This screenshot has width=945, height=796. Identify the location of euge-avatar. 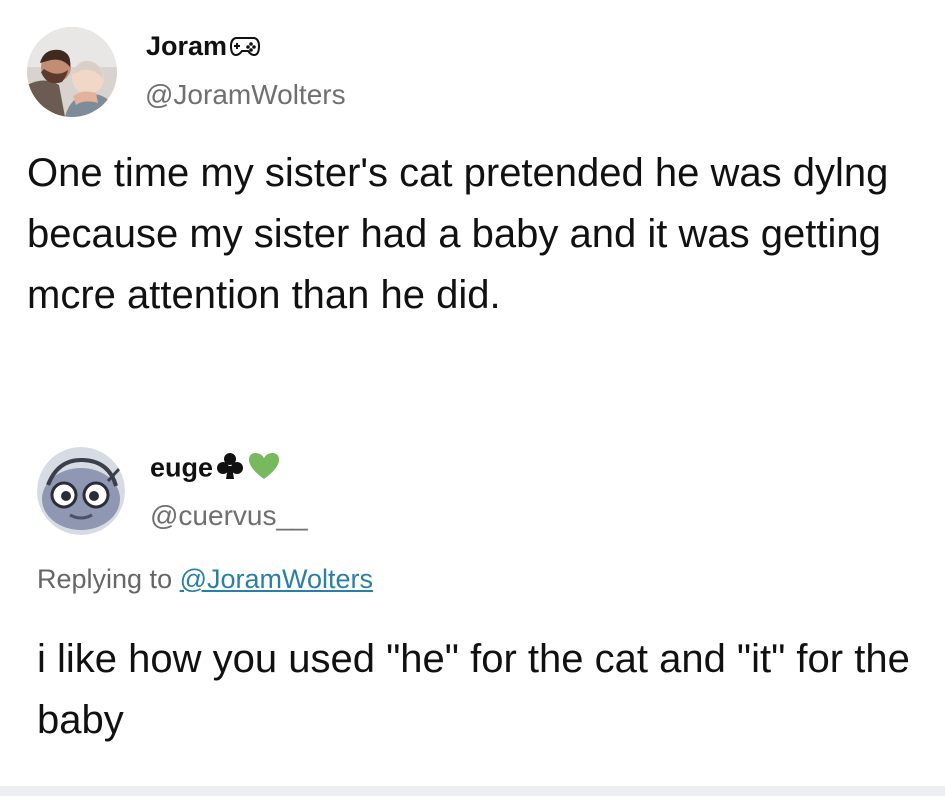
(81, 491).